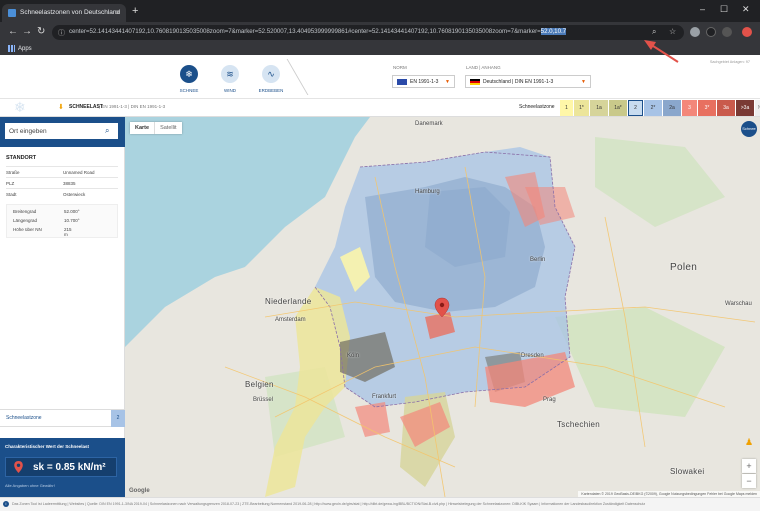  Describe the element at coordinates (707, 108) in the screenshot. I see `zone-chip-3: 3*` at that location.